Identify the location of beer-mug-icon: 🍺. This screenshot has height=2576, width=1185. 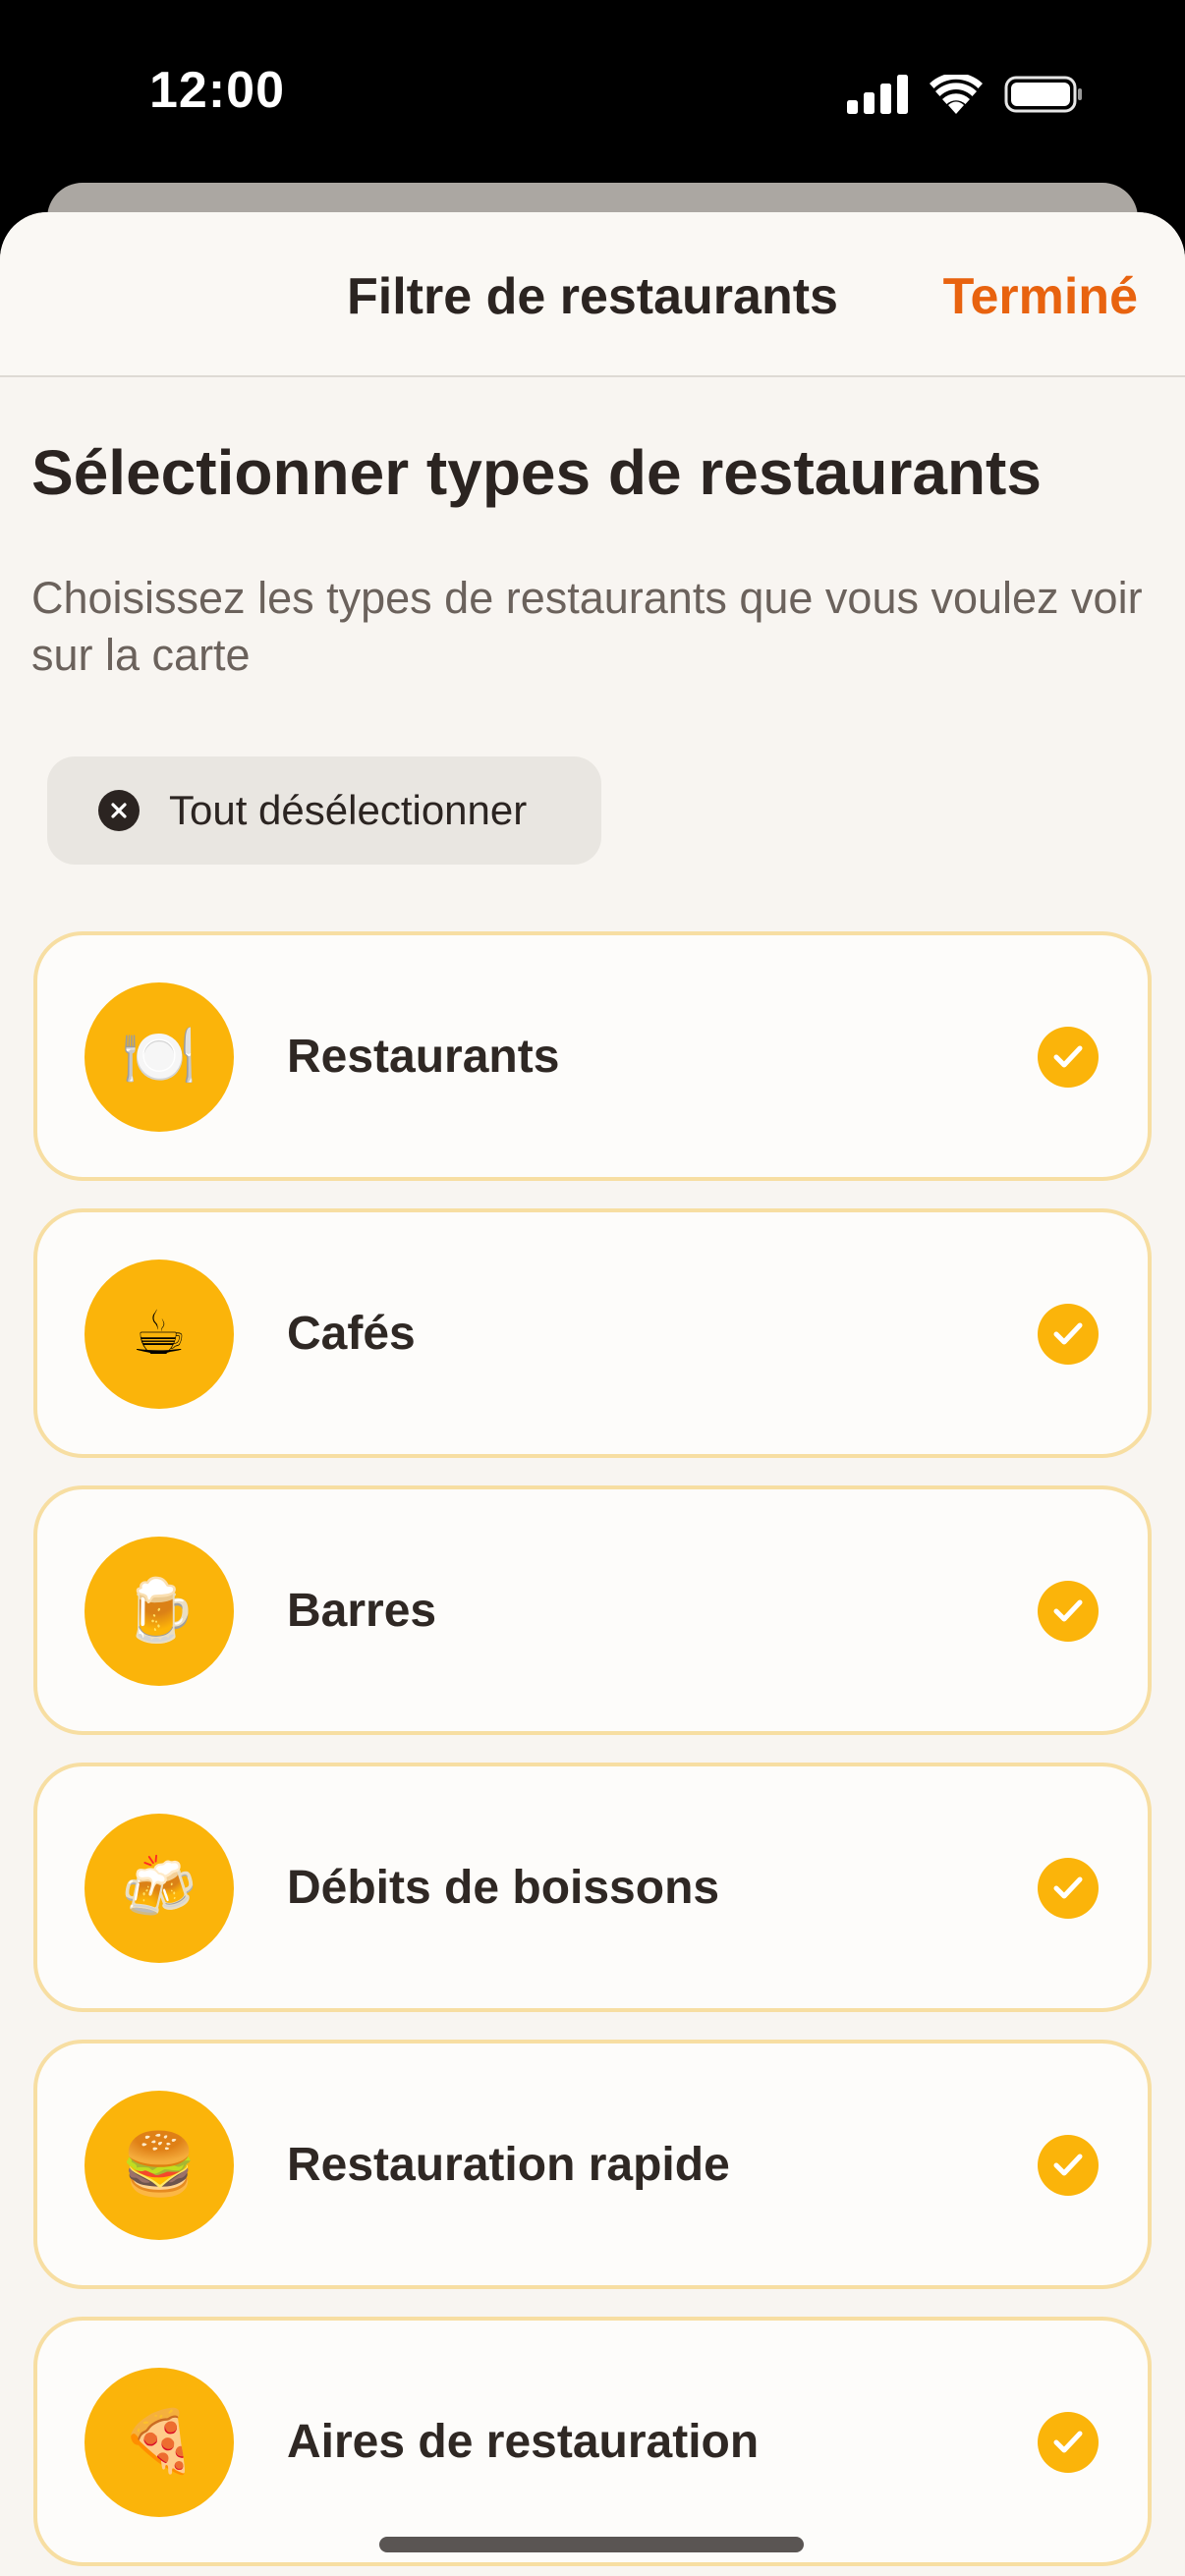
(160, 1611).